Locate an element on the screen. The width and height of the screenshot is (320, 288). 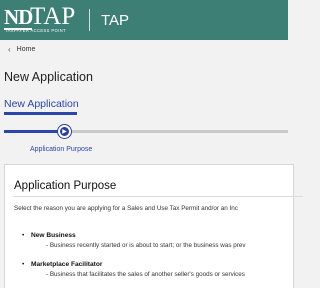
nd-tap-logo: ND TAP TAXPAYER ACCESS POINT is located at coordinates (44, 18).